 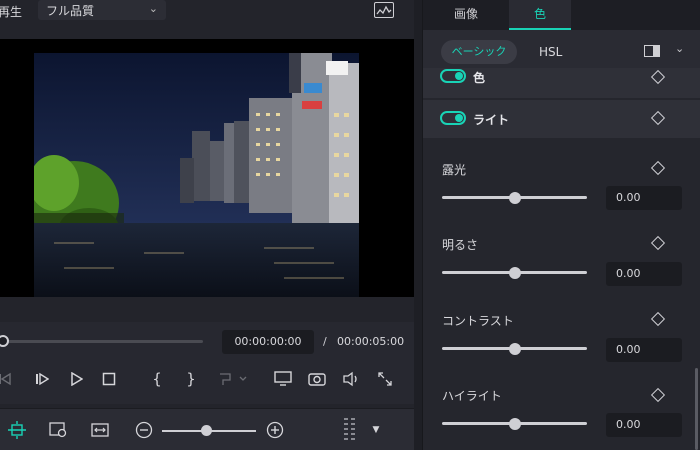 What do you see at coordinates (453, 118) in the screenshot?
I see `light-toggle` at bounding box center [453, 118].